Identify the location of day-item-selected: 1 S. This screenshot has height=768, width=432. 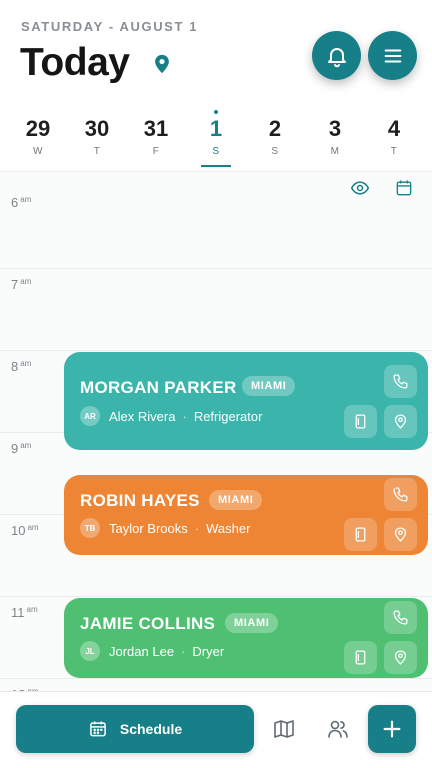
(216, 137).